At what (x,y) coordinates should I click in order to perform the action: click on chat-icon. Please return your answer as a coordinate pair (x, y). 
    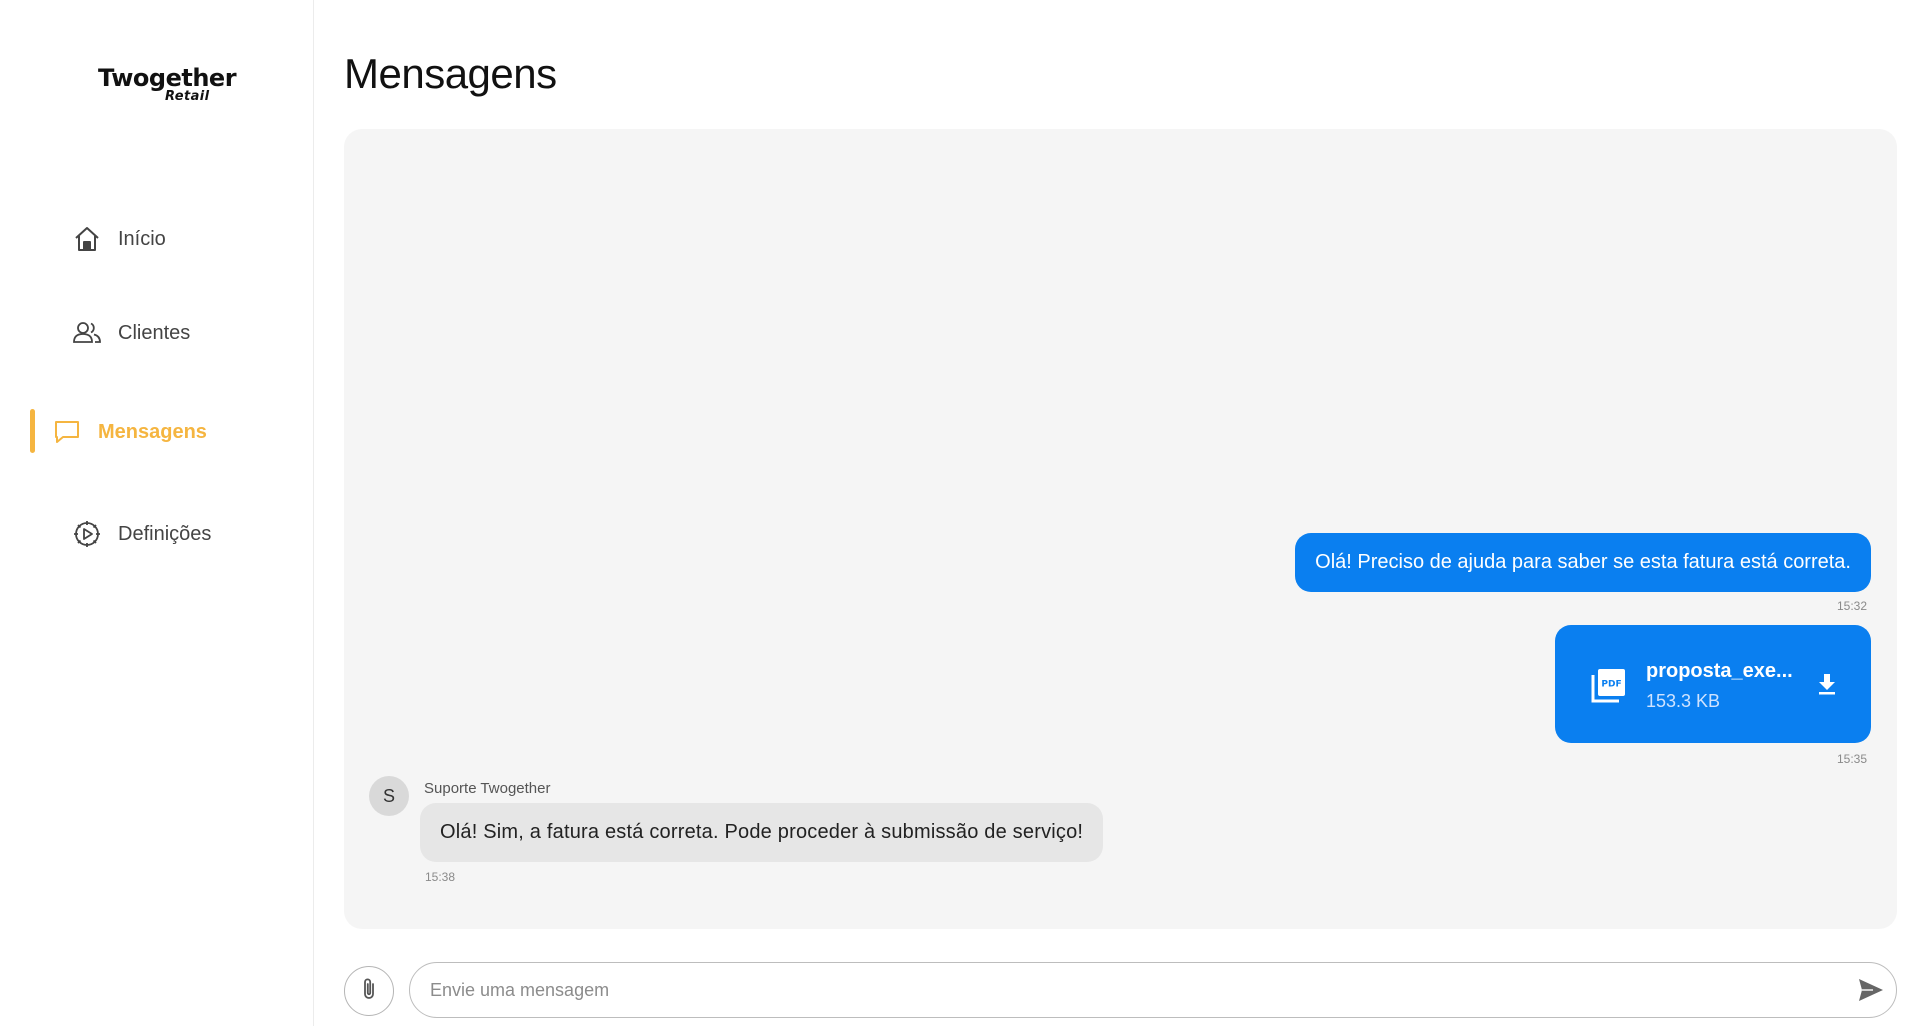
    Looking at the image, I should click on (67, 432).